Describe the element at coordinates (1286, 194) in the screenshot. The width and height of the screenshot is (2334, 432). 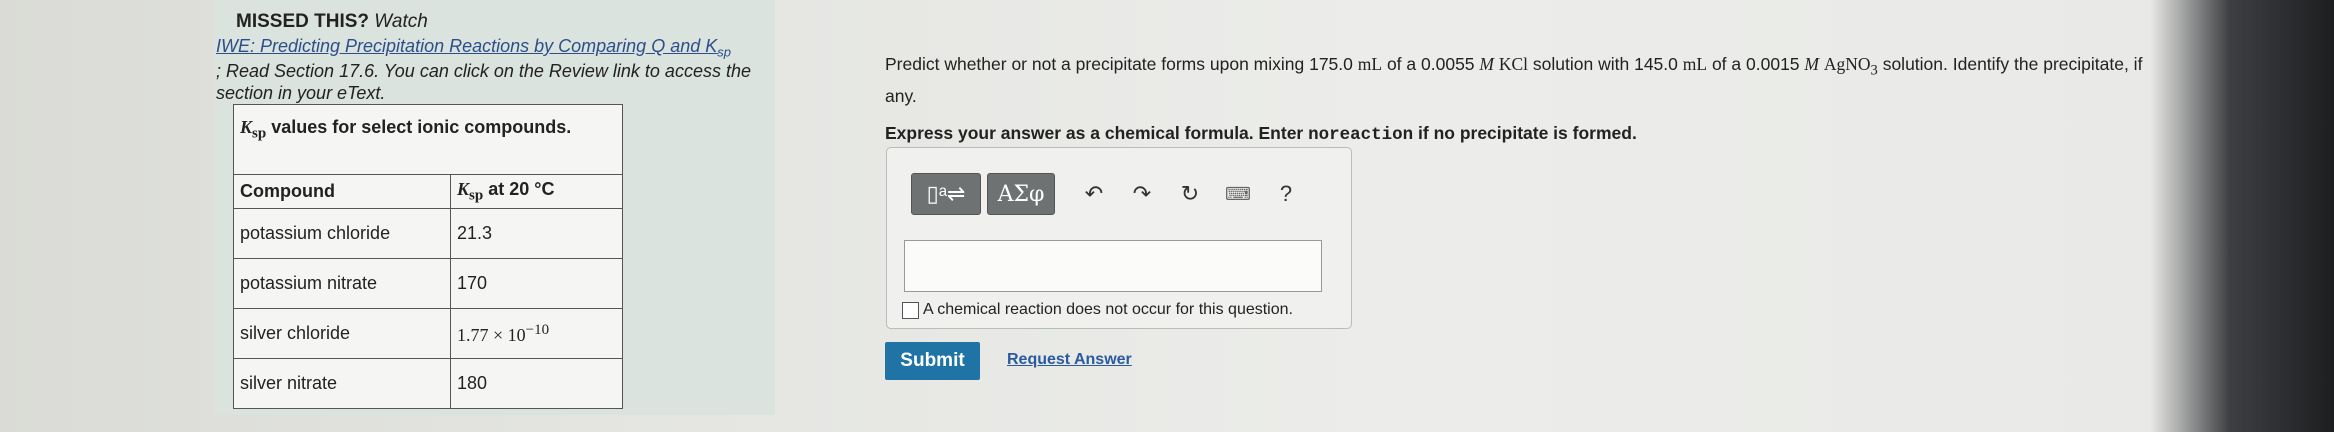
I see `help-icon: ?` at that location.